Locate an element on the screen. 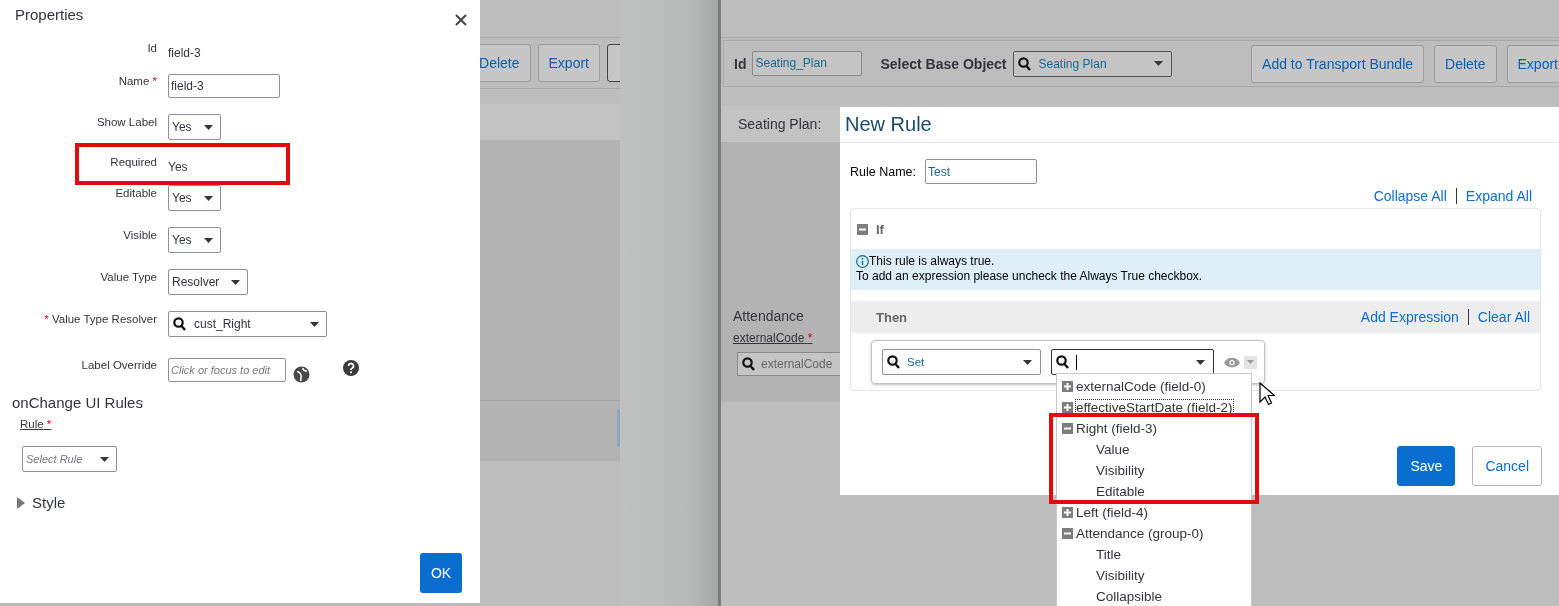  info-icon is located at coordinates (862, 261).